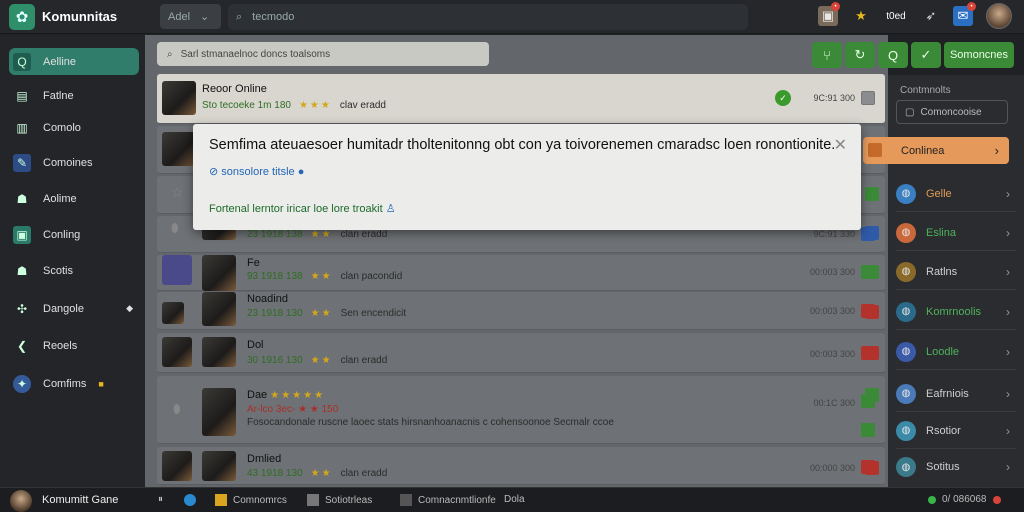 Image resolution: width=1024 pixels, height=512 pixels. What do you see at coordinates (832, 311) in the screenshot?
I see `item-time: 00:003 300` at bounding box center [832, 311].